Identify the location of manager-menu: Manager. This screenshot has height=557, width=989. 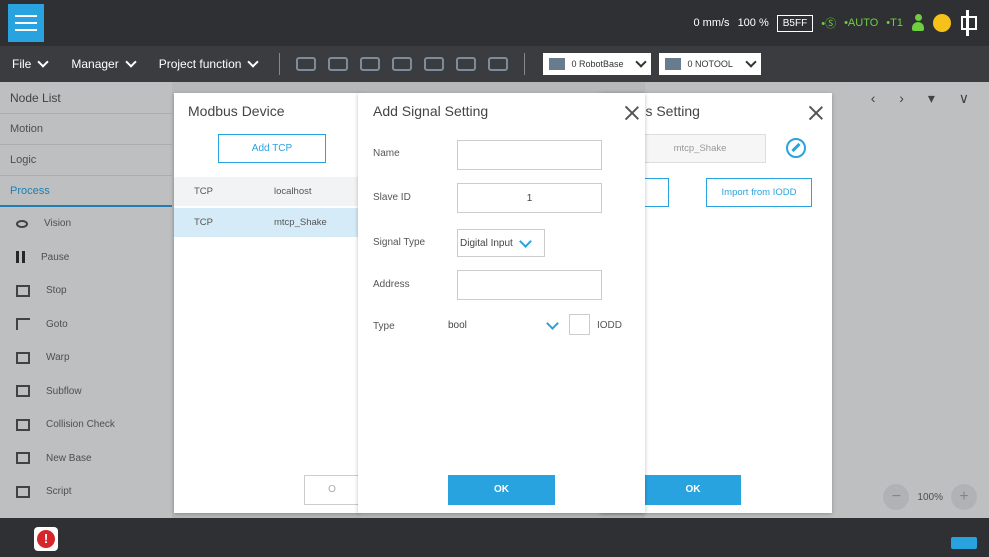
(102, 64).